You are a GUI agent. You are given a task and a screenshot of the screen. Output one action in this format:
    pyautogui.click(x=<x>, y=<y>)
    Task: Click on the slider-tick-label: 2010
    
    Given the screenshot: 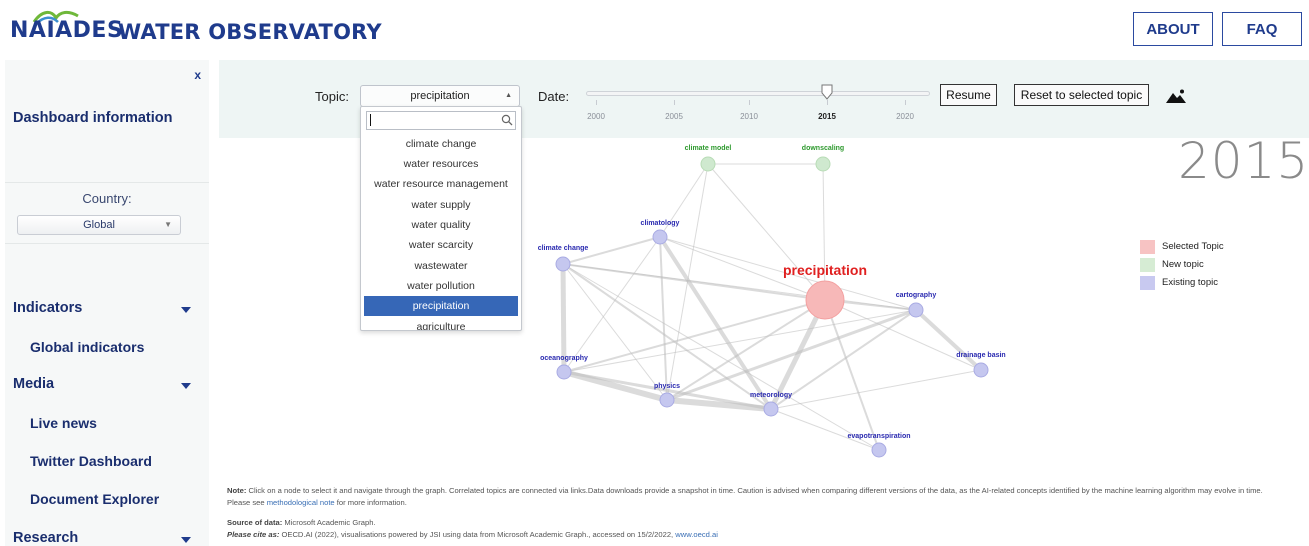 What is the action you would take?
    pyautogui.click(x=749, y=116)
    